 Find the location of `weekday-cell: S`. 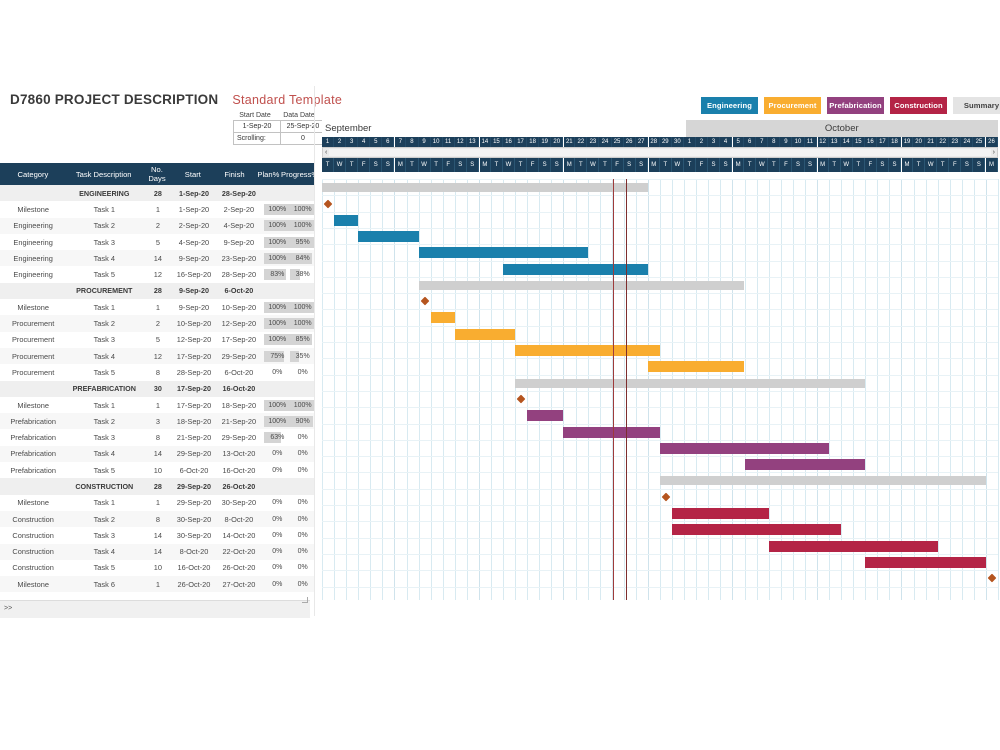

weekday-cell: S is located at coordinates (557, 165).